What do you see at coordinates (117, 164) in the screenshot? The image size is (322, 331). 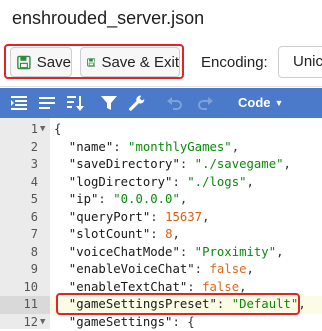 I see `code-token: "saveDirectory"` at bounding box center [117, 164].